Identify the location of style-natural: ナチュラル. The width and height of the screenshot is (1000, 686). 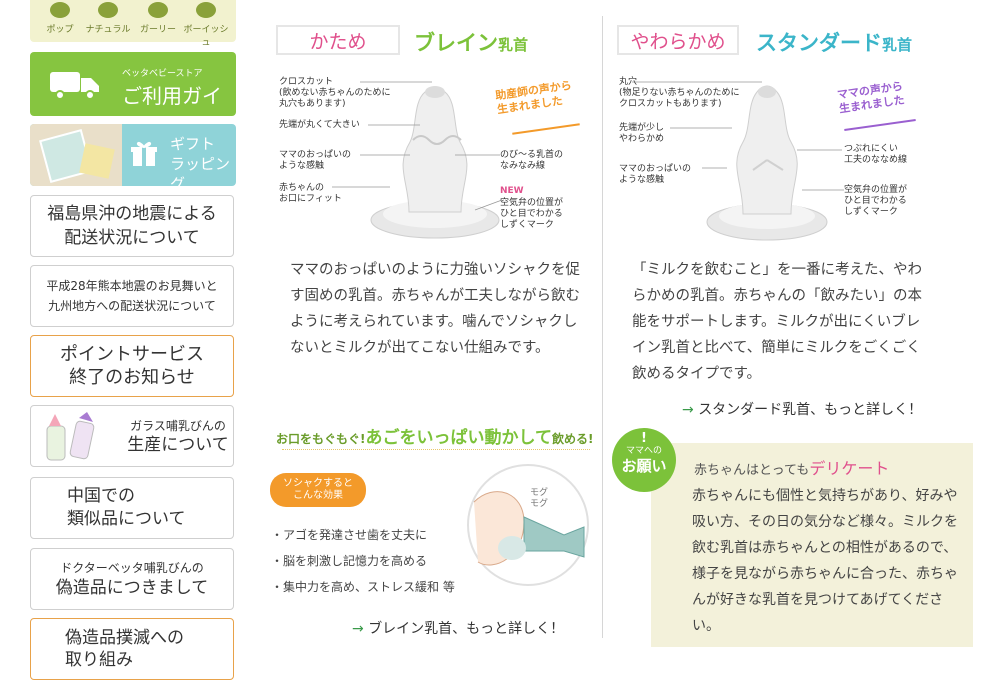
(108, 17).